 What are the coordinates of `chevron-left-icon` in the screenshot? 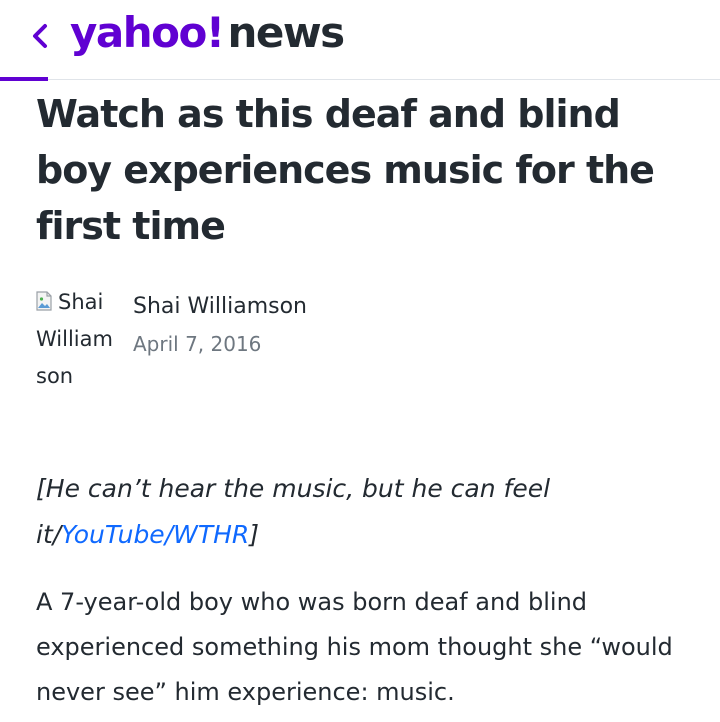 It's located at (40, 36).